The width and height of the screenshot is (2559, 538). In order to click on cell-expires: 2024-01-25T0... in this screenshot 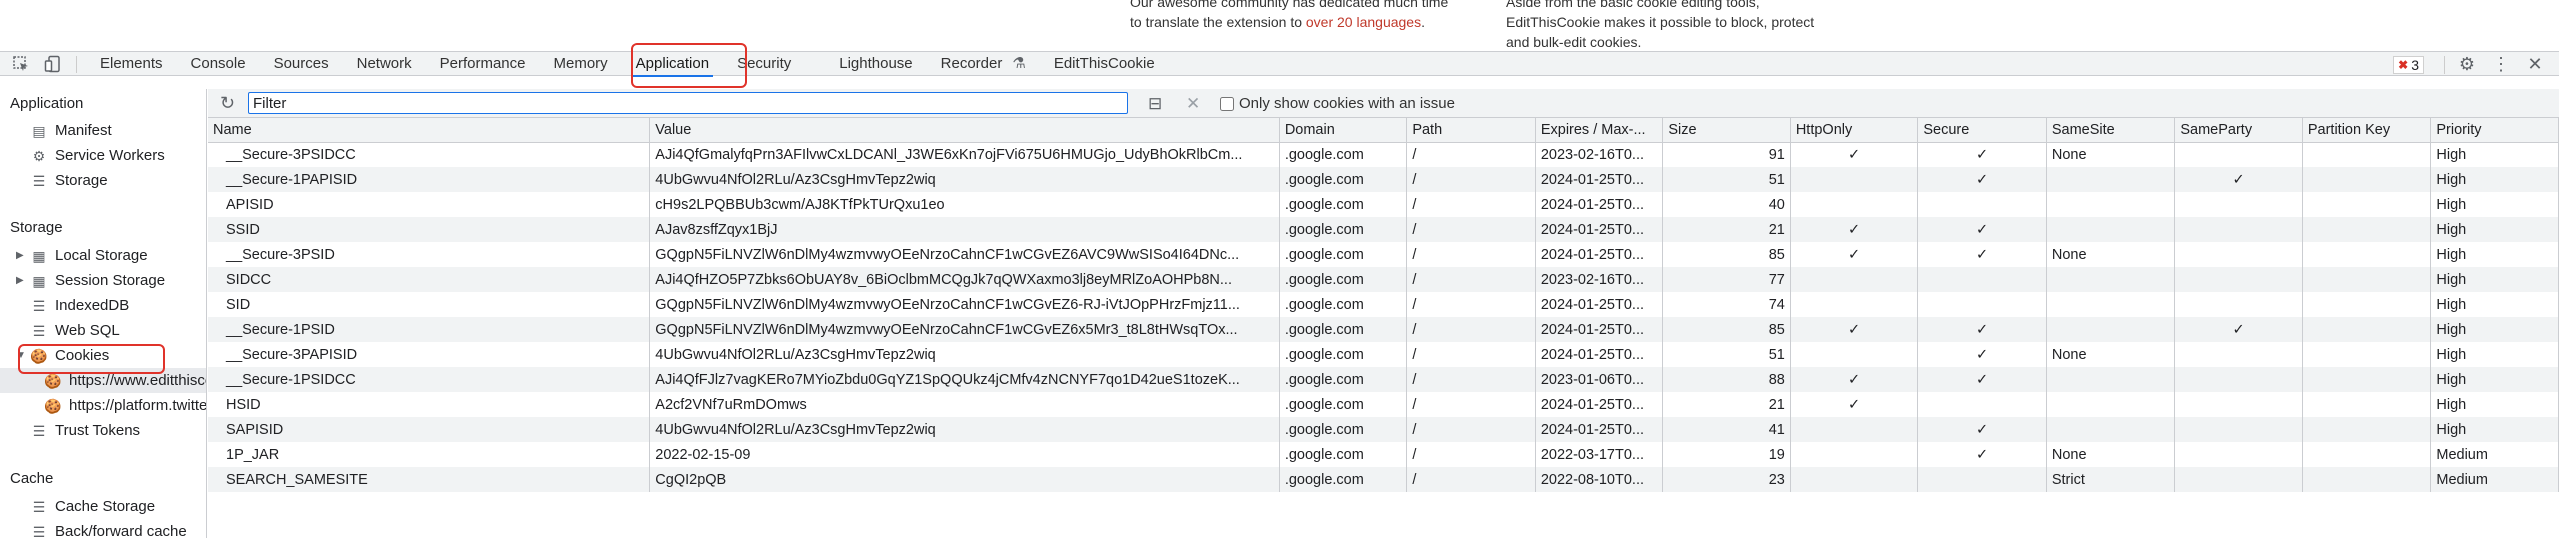, I will do `click(1599, 229)`.